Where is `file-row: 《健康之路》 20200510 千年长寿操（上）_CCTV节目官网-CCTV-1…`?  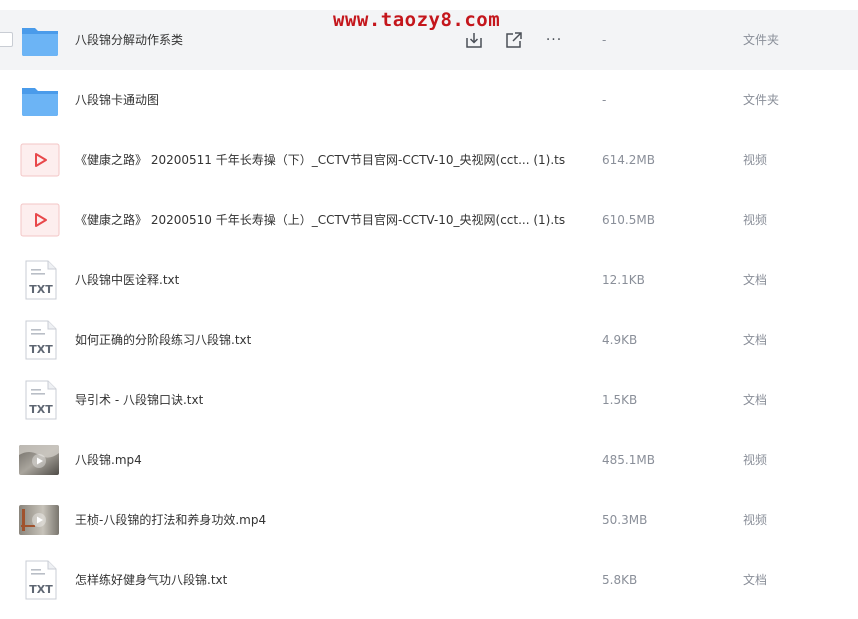
file-row: 《健康之路》 20200510 千年长寿操（上）_CCTV节目官网-CCTV-1… is located at coordinates (429, 220).